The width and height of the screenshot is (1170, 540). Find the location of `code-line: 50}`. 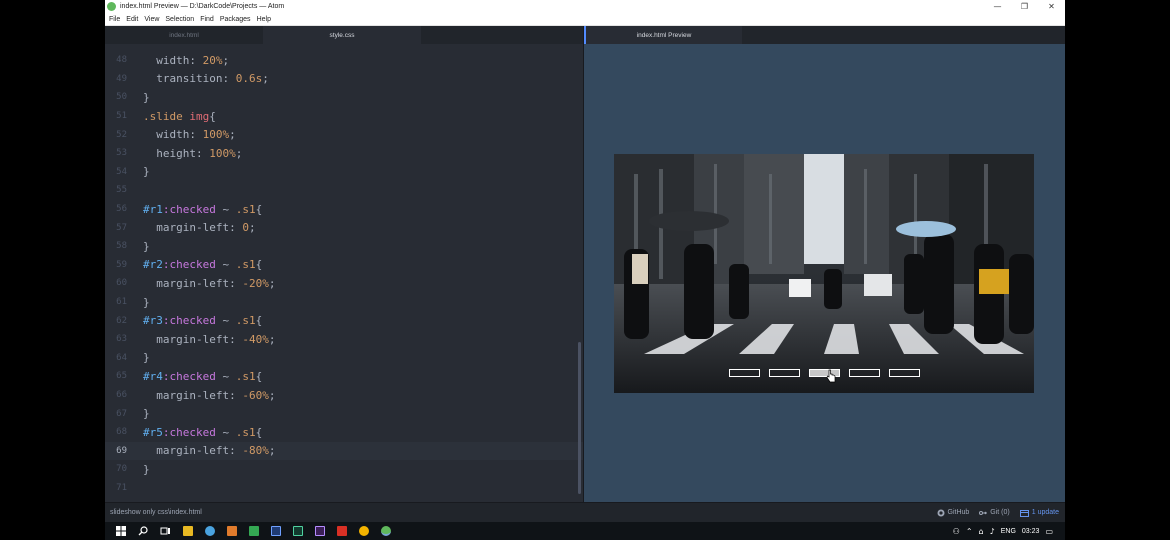

code-line: 50} is located at coordinates (344, 97).